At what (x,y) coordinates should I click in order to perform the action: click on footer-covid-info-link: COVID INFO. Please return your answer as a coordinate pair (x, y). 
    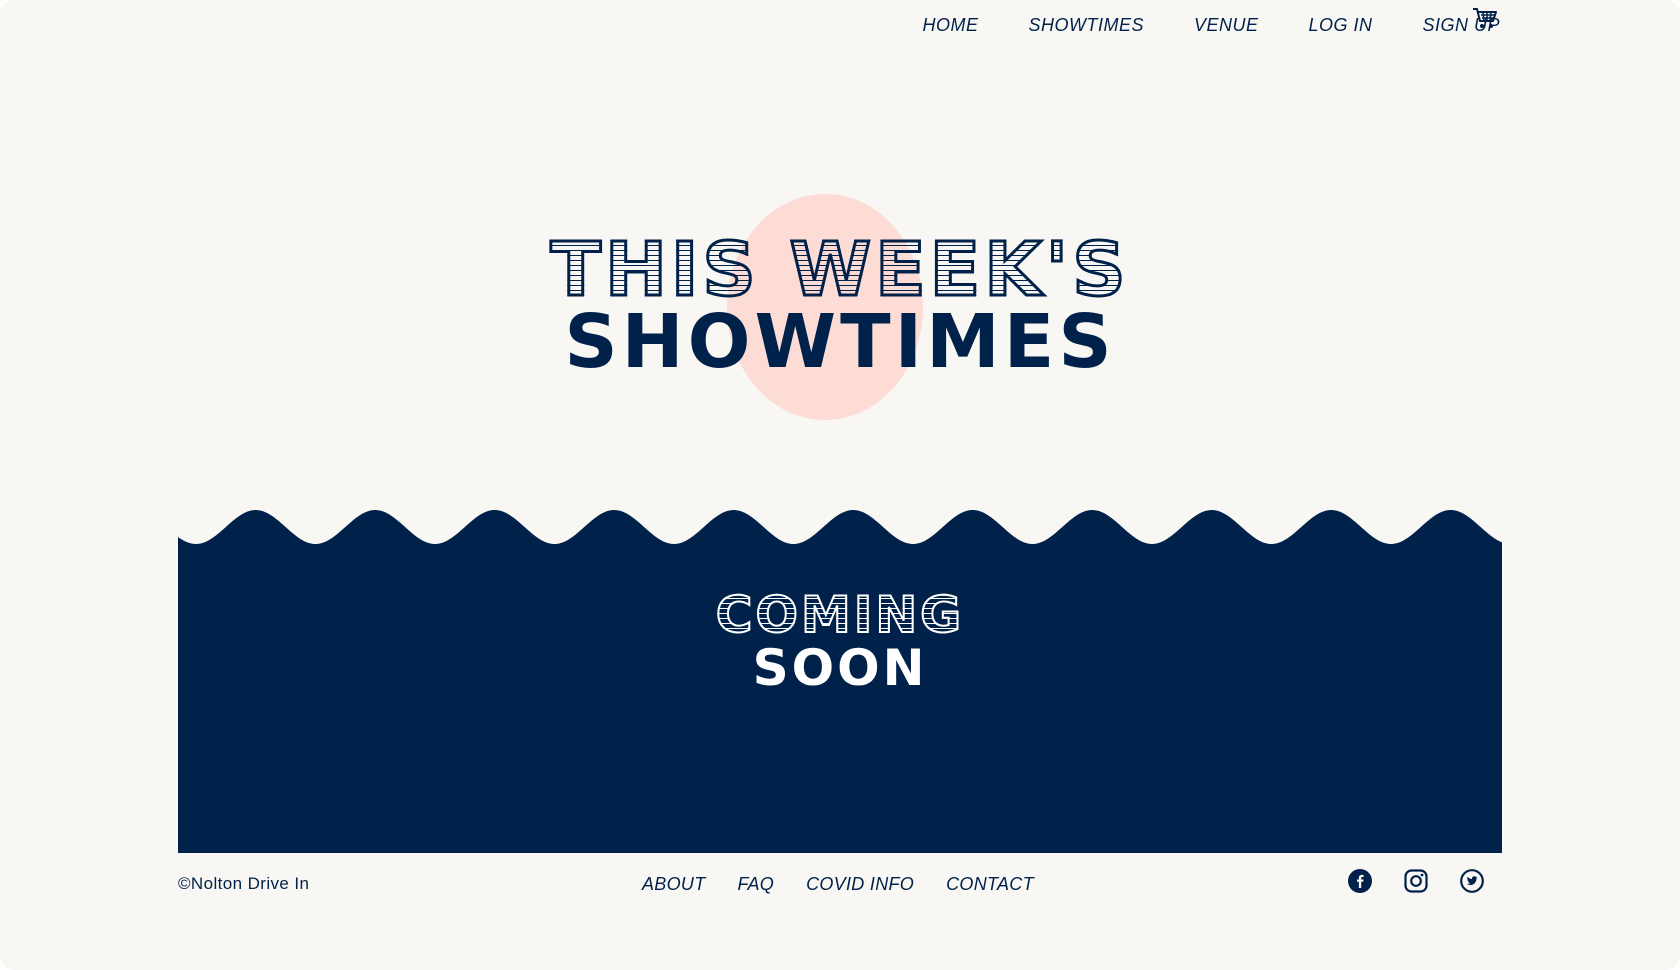
    Looking at the image, I should click on (860, 884).